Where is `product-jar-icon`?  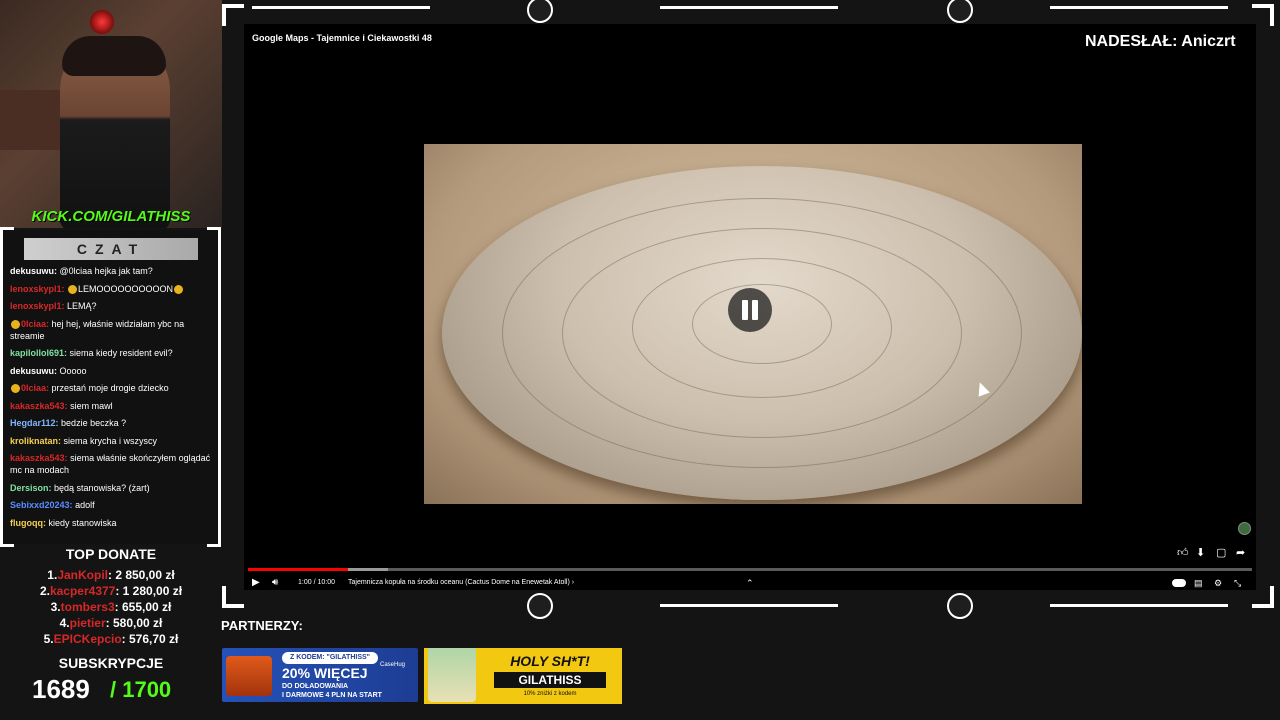 product-jar-icon is located at coordinates (452, 675).